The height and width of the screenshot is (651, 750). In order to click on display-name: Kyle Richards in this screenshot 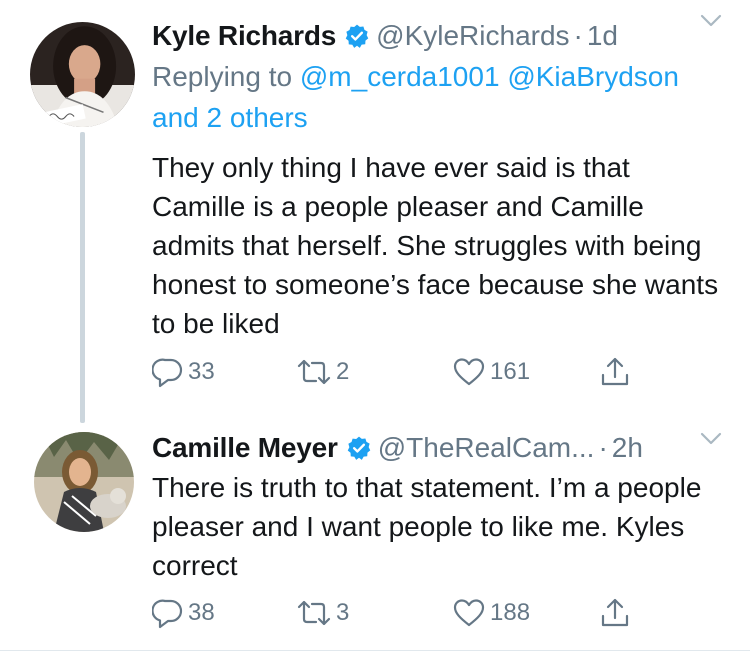, I will do `click(244, 36)`.